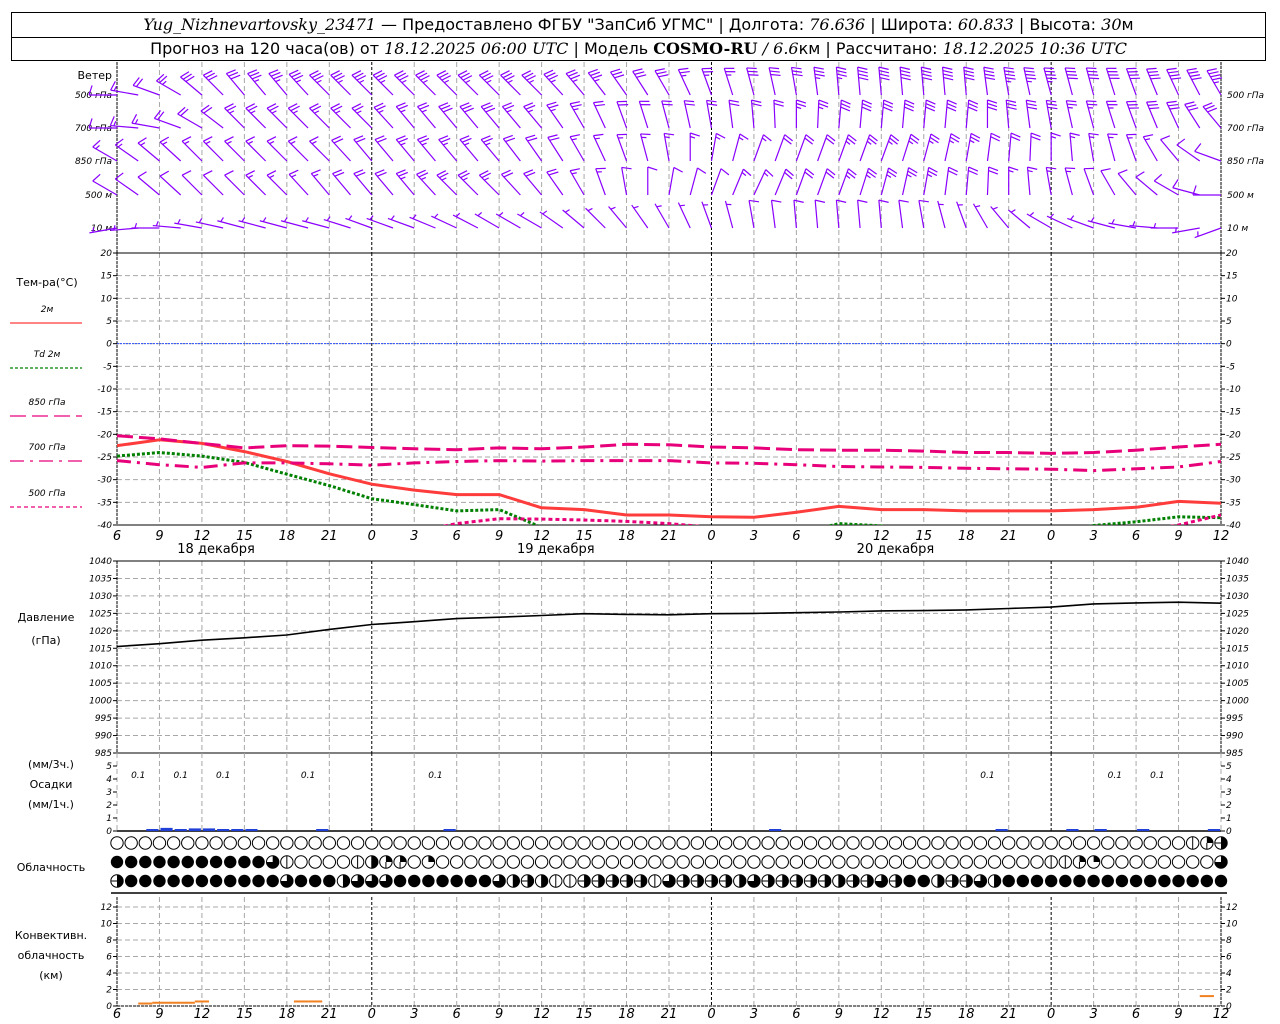 This screenshot has height=1024, width=1280. What do you see at coordinates (46, 282) in the screenshot?
I see `temp-axis-label: Тем-ра(°С)` at bounding box center [46, 282].